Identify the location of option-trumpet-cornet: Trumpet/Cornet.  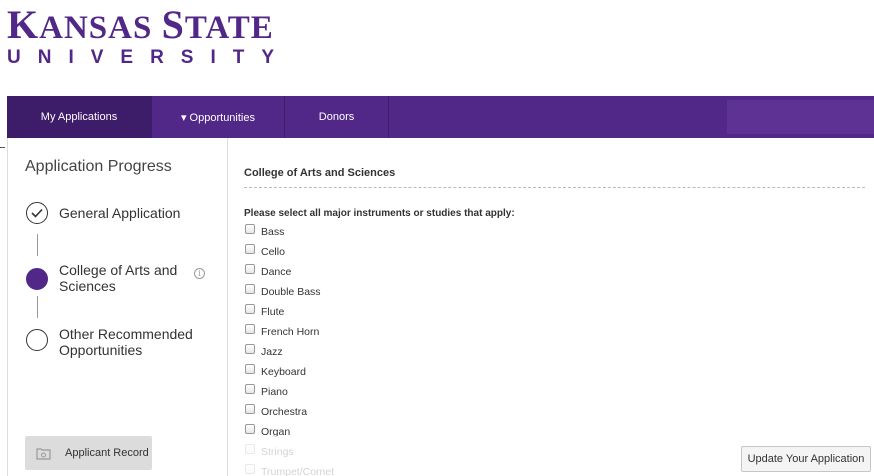
(289, 469).